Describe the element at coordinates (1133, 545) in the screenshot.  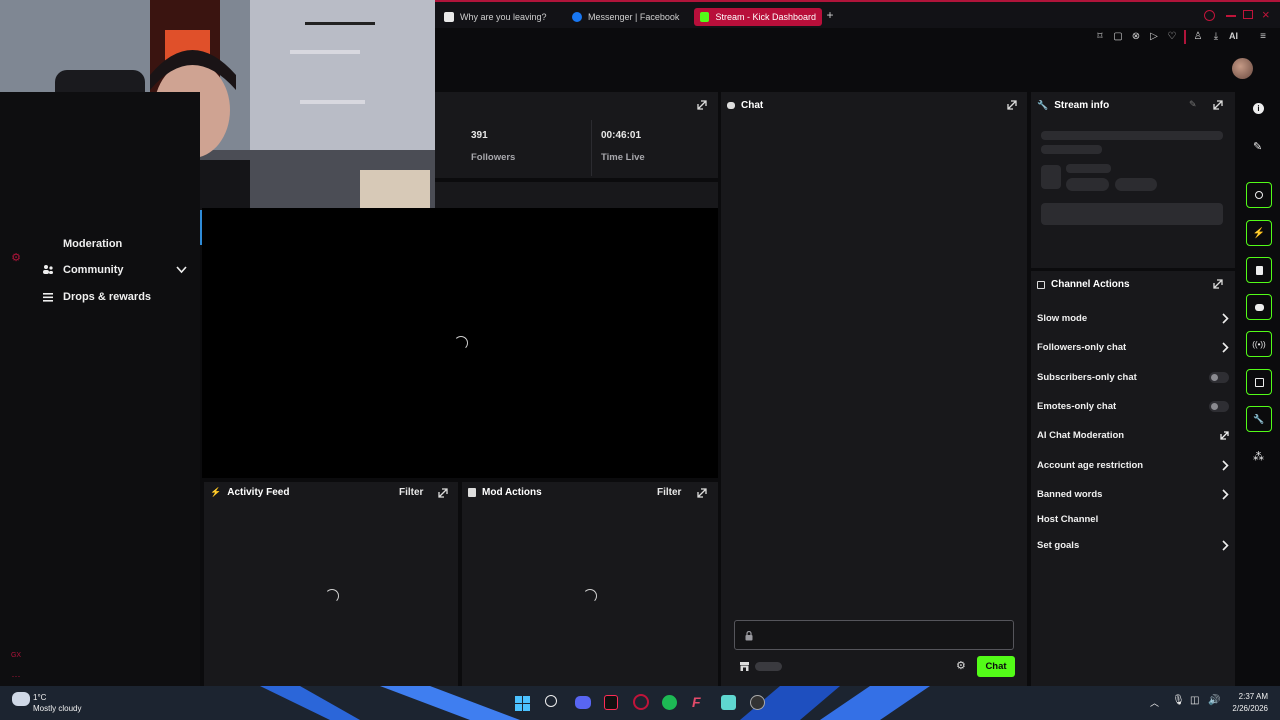
I see `channel-action-set-goals: Set goals` at that location.